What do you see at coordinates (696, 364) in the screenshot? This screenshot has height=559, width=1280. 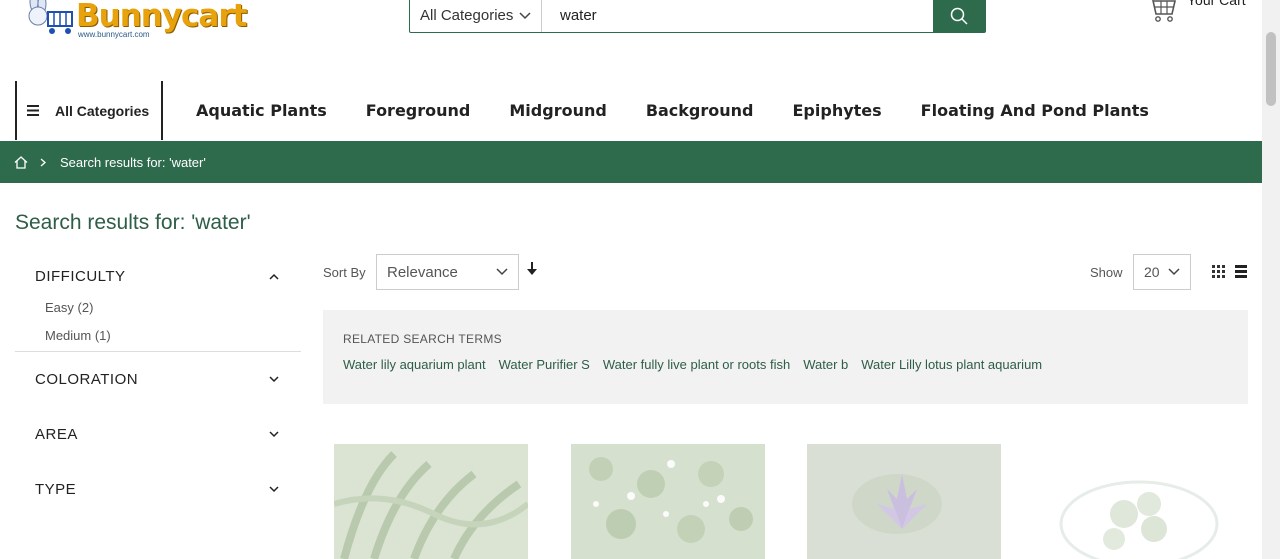 I see `related-term-link: Water fully live plant or roots fish` at bounding box center [696, 364].